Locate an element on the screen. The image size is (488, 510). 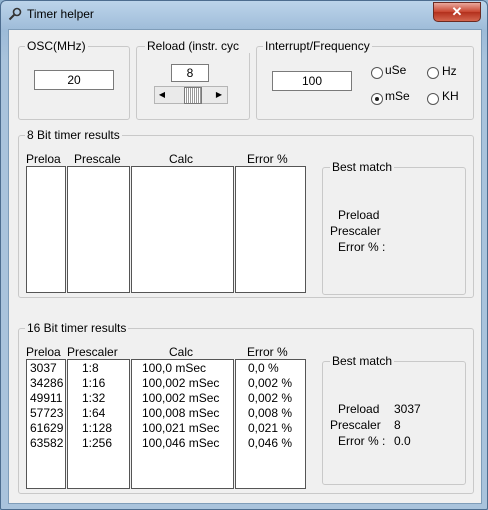
timer8-list-calc is located at coordinates (182, 229).